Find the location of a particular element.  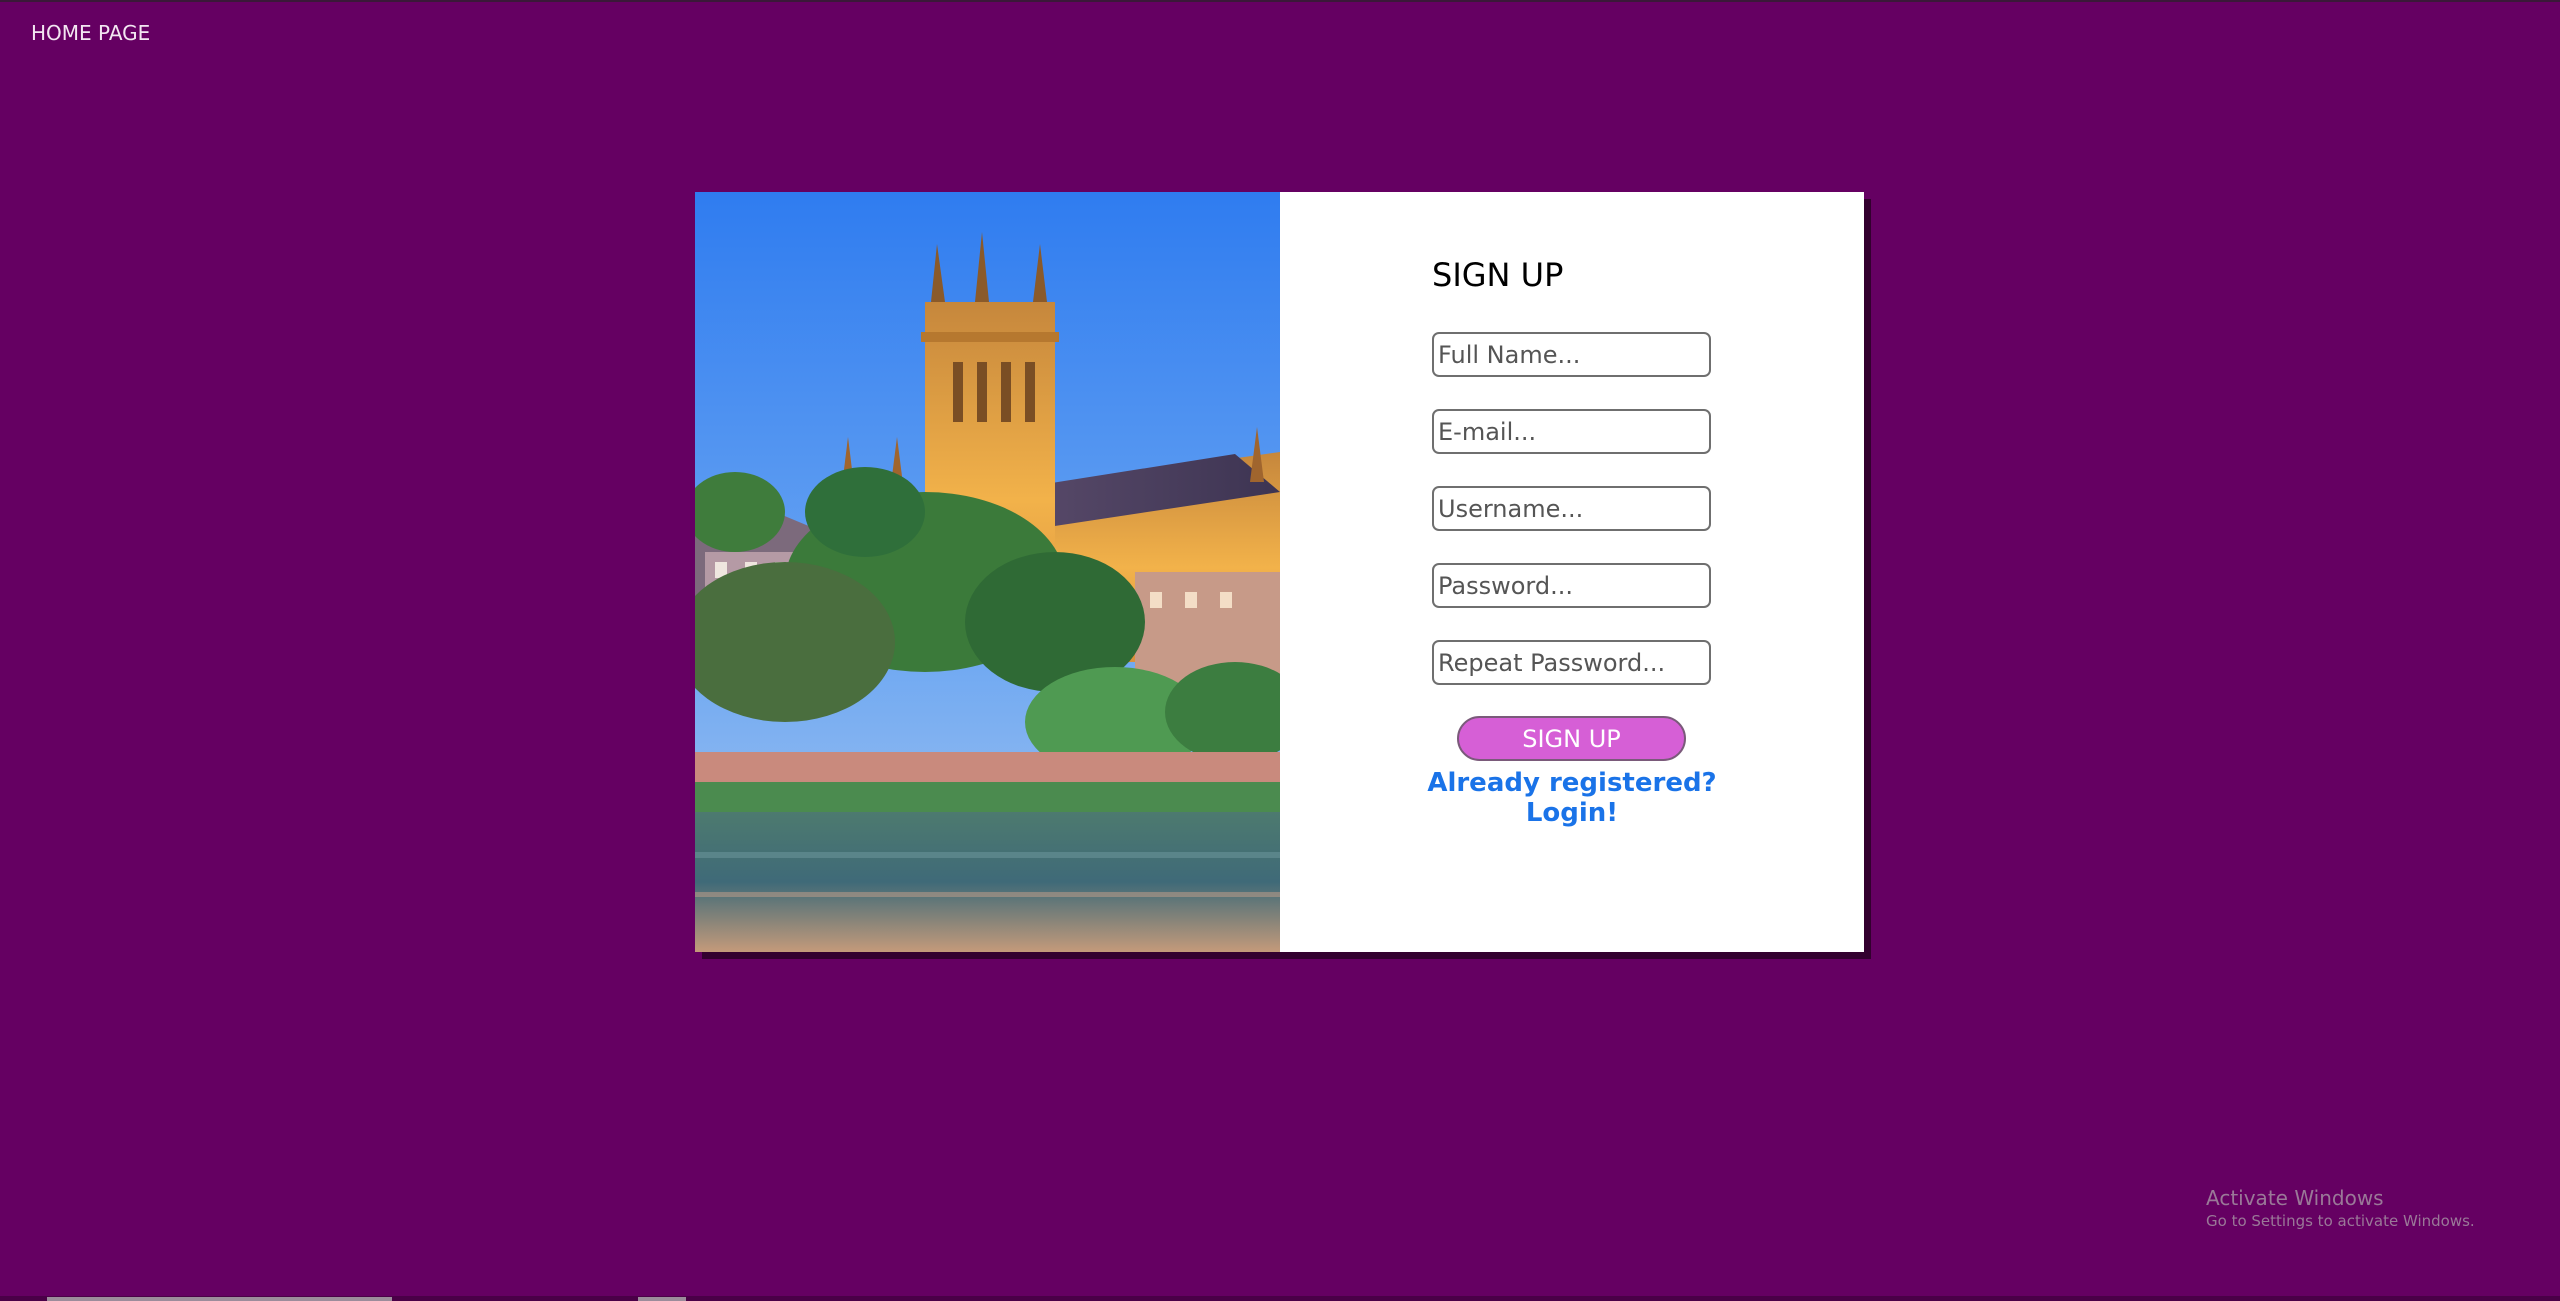

home-page-link: HOME PAGE is located at coordinates (90, 33).